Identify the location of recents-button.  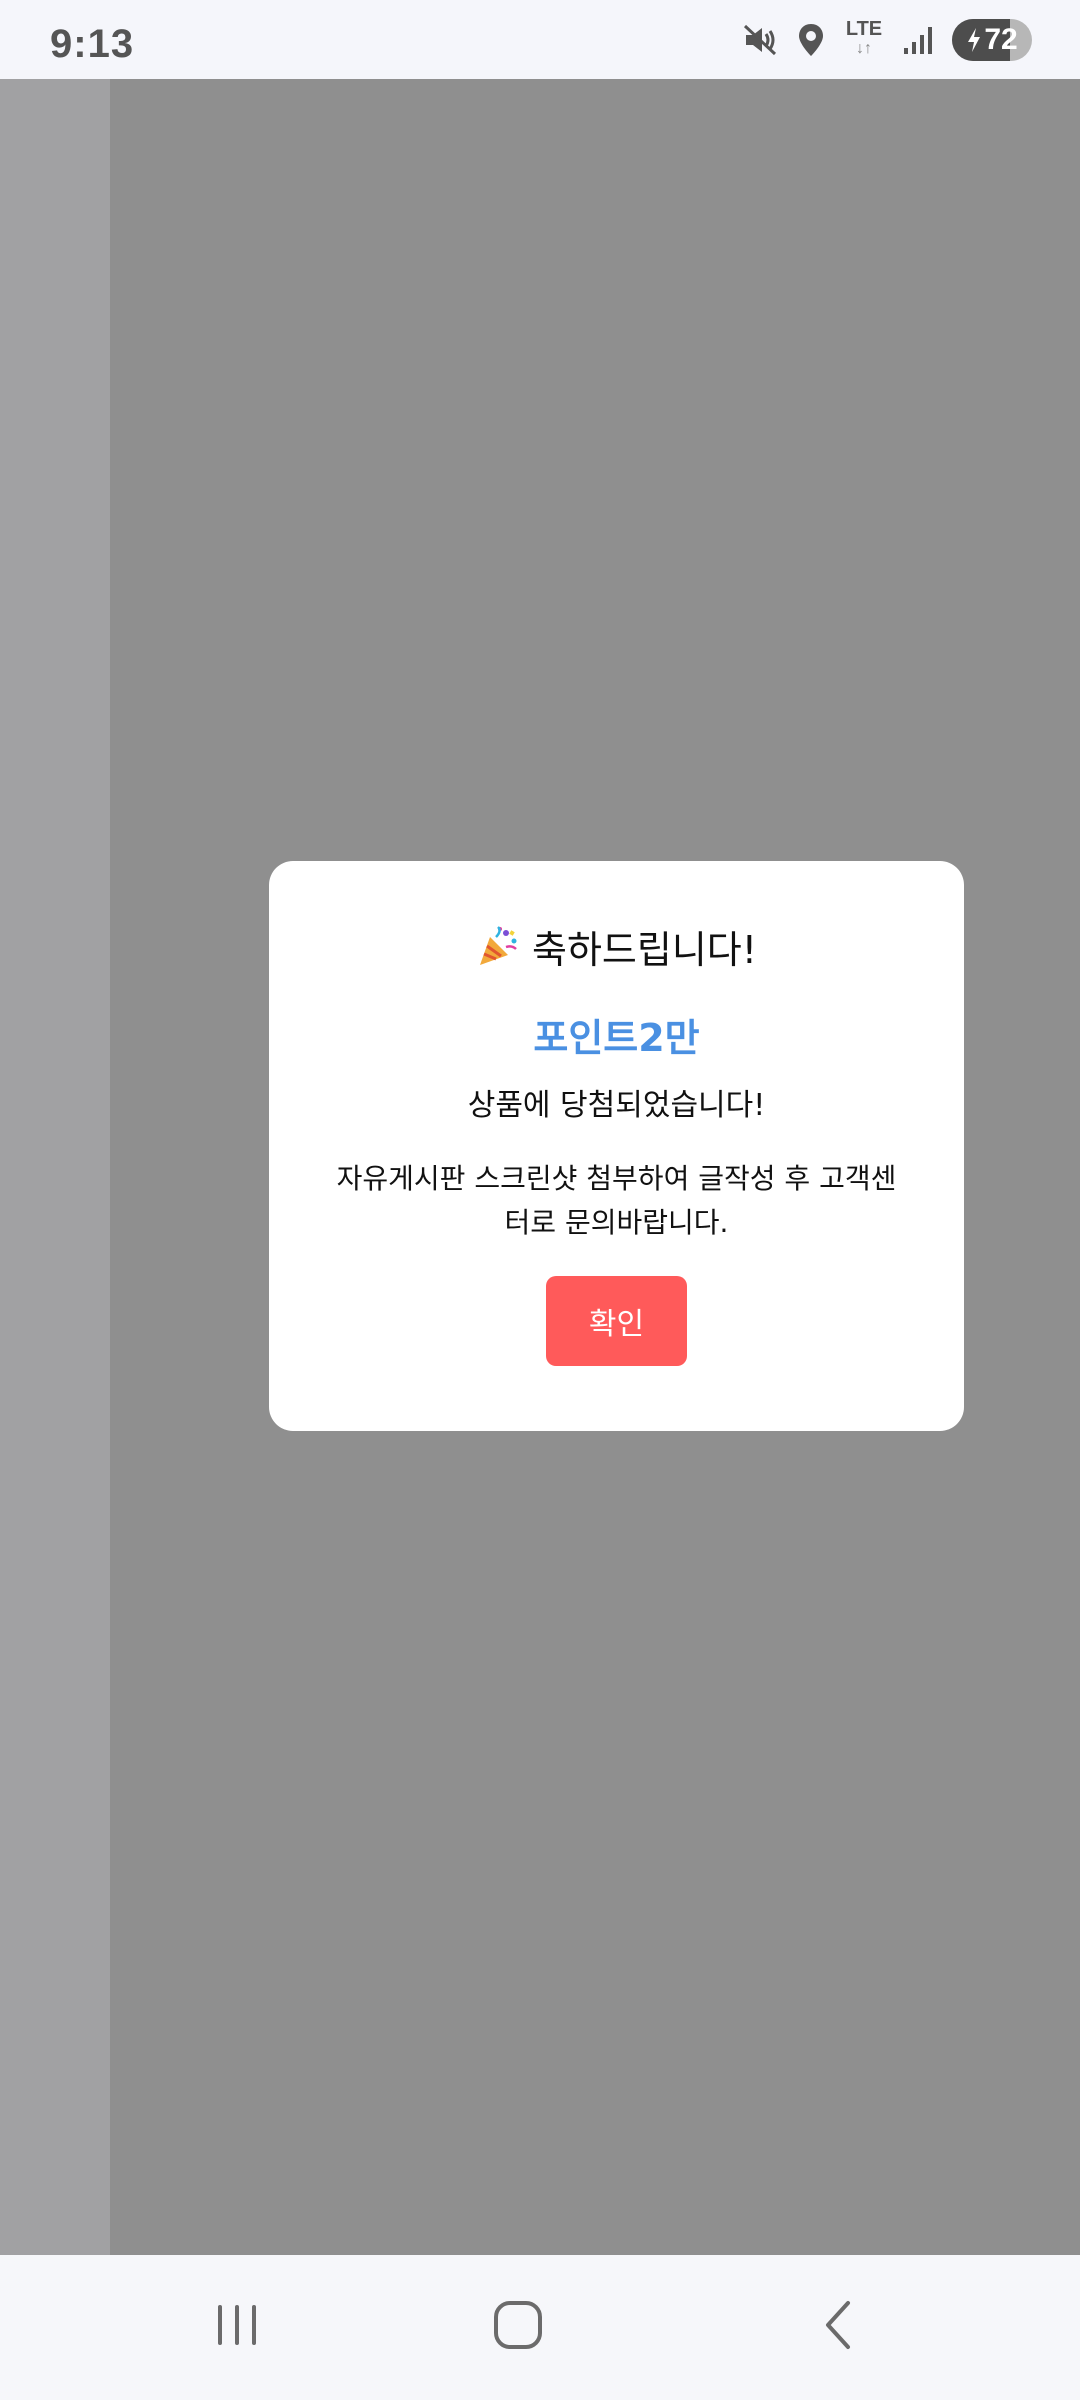
(237, 2325).